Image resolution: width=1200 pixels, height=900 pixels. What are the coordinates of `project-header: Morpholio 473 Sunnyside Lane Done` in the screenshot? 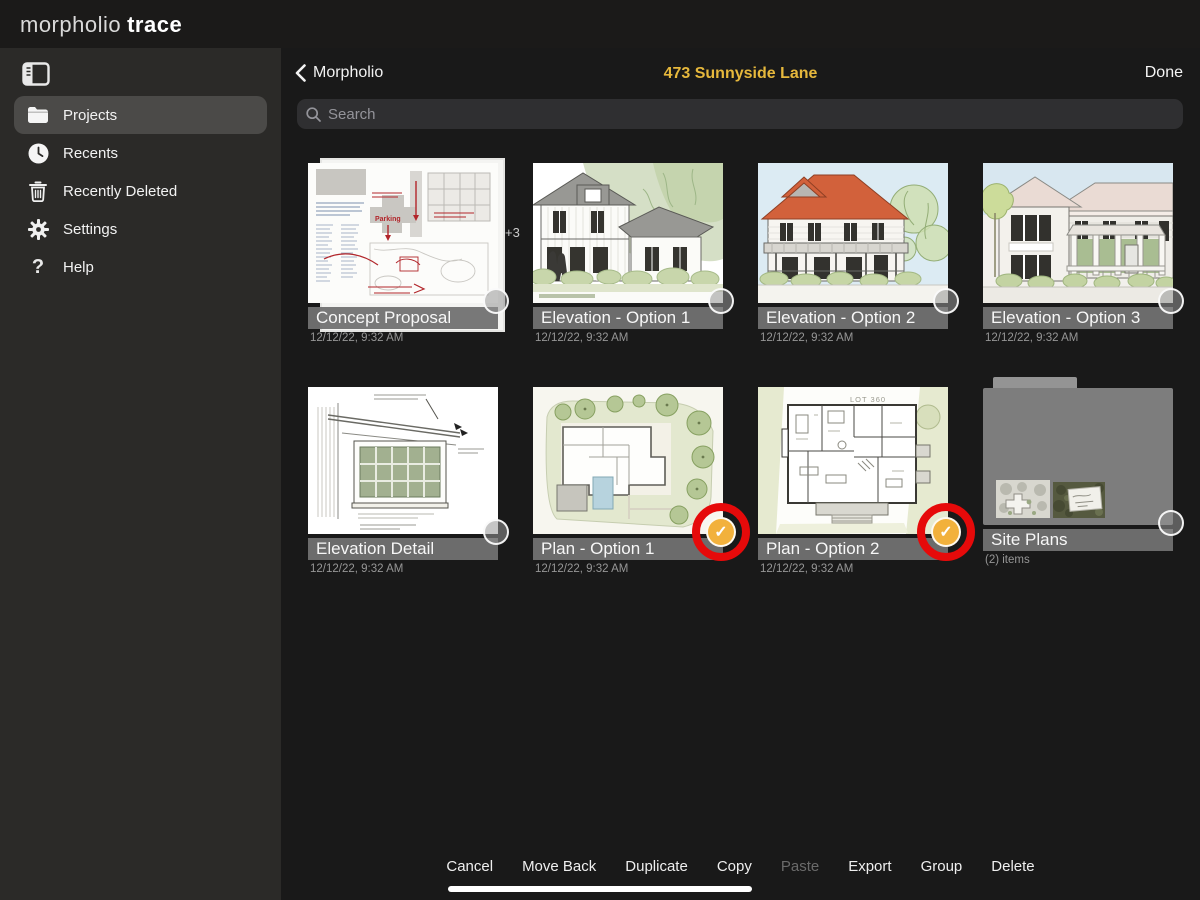 It's located at (740, 73).